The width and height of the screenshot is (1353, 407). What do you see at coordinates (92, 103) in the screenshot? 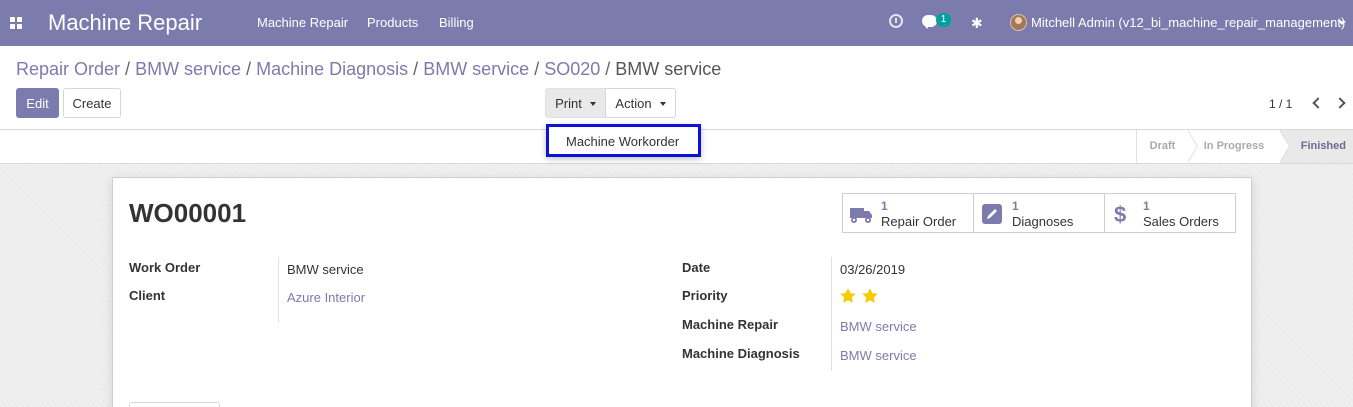
I see `create-button: Create` at bounding box center [92, 103].